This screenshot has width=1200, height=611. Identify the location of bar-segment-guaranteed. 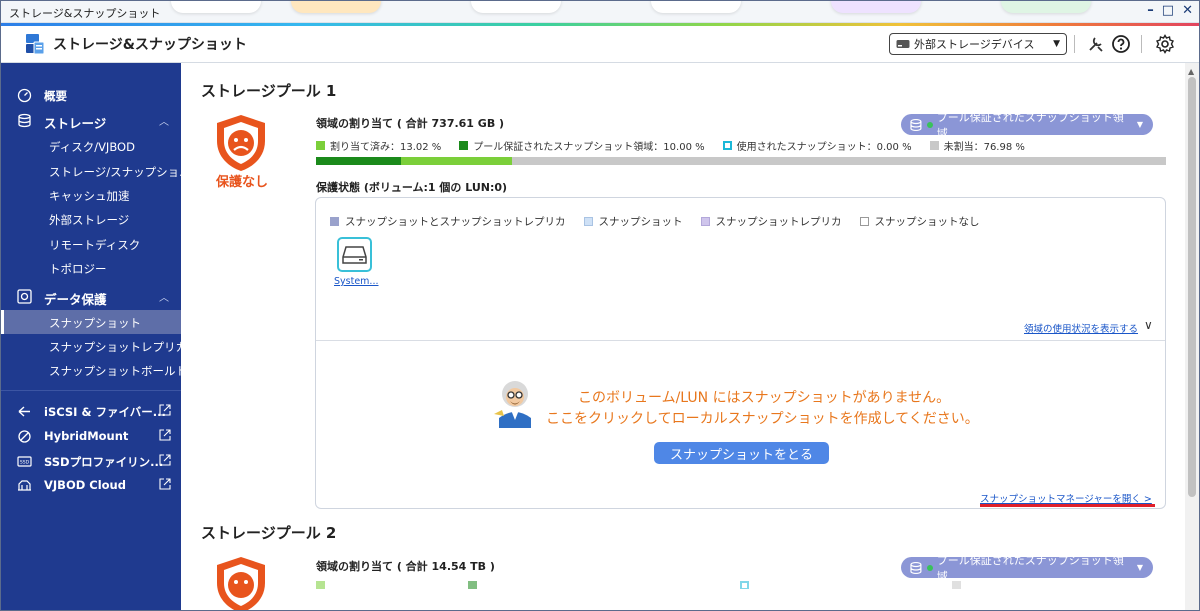
(358, 161).